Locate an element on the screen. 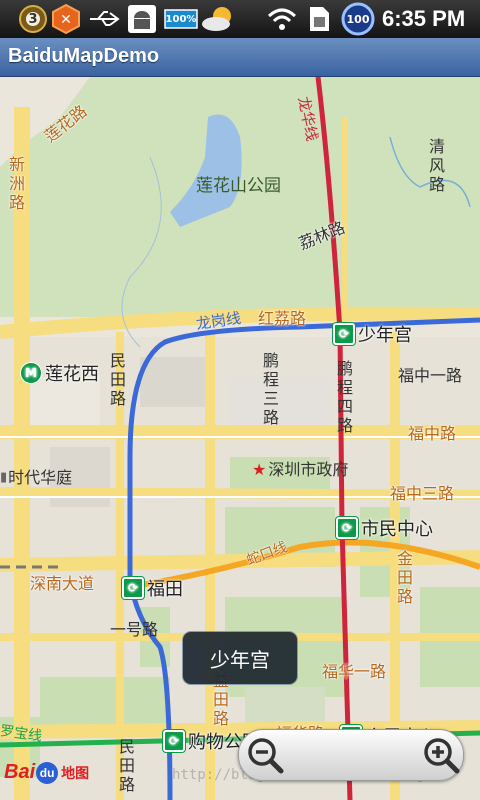 The image size is (480, 800). star-icon: ★ is located at coordinates (259, 469).